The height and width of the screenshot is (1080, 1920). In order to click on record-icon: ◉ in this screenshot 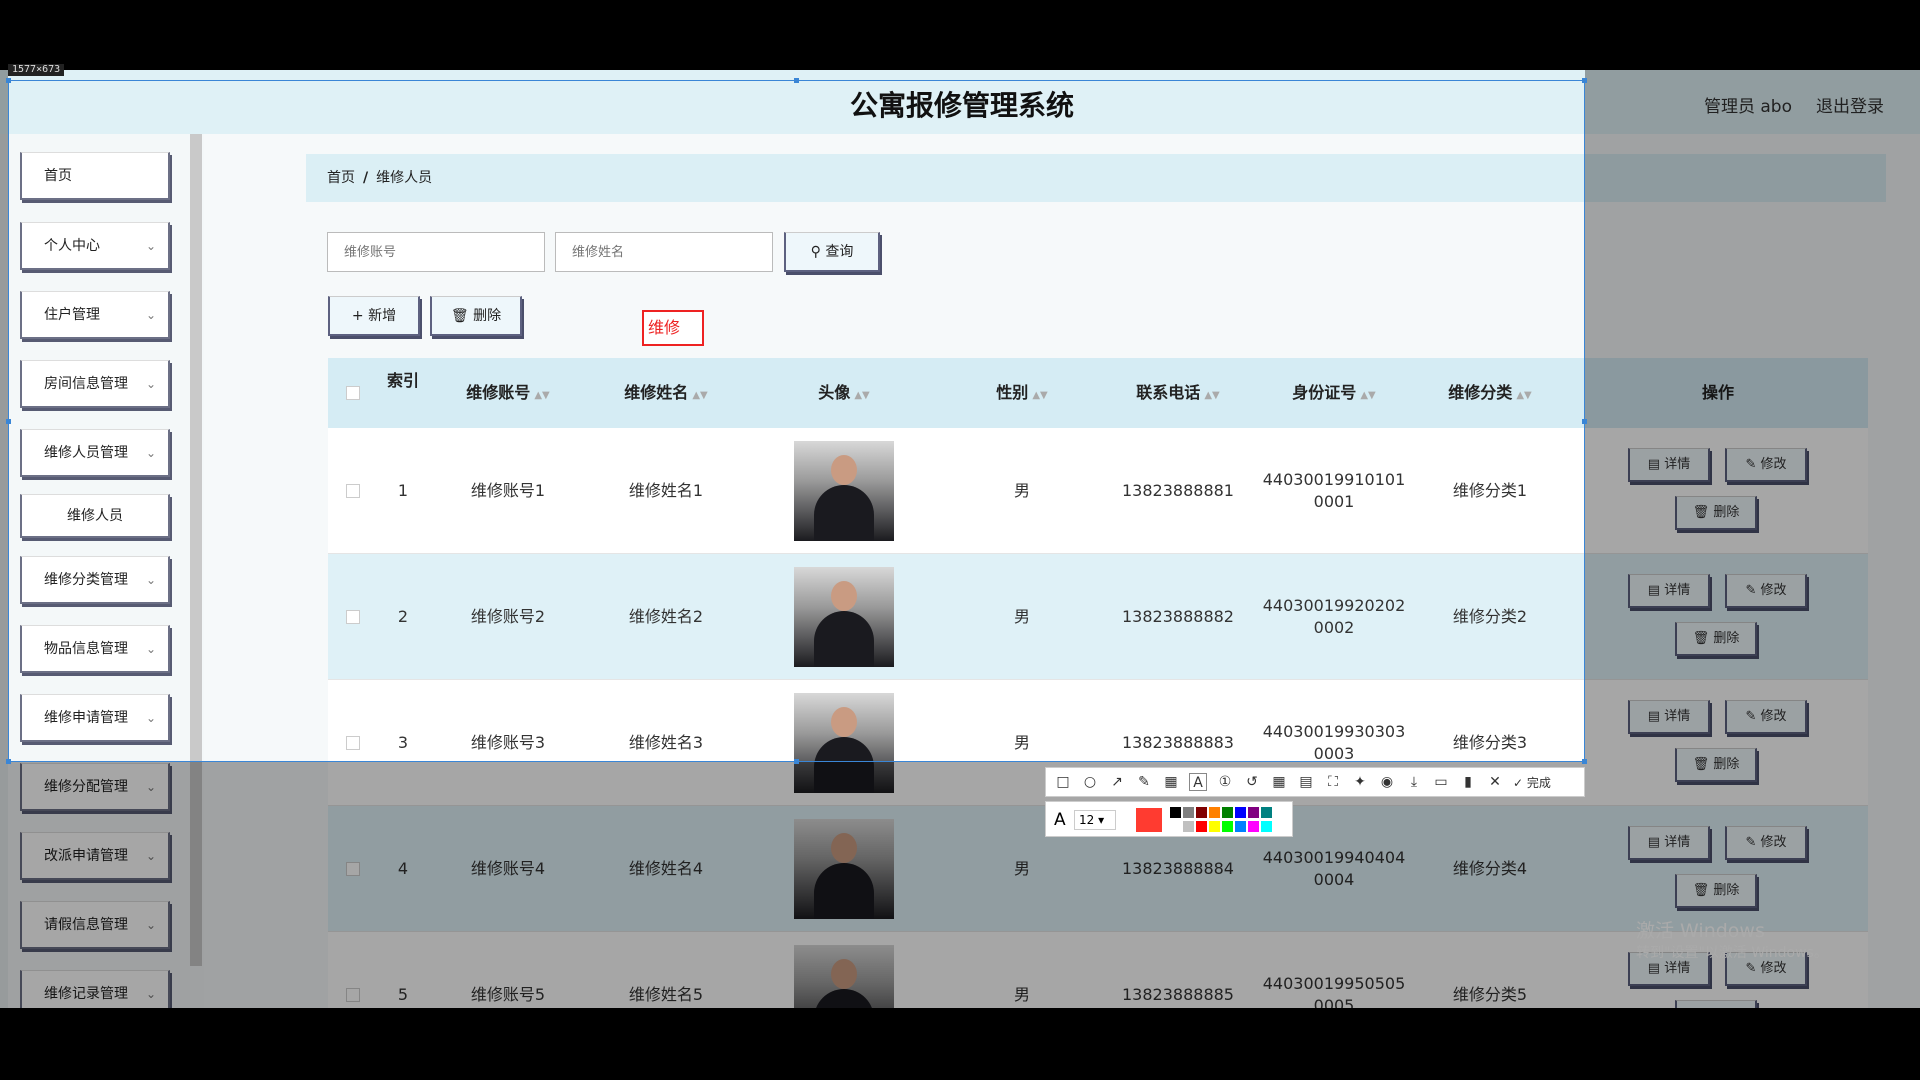, I will do `click(1387, 782)`.